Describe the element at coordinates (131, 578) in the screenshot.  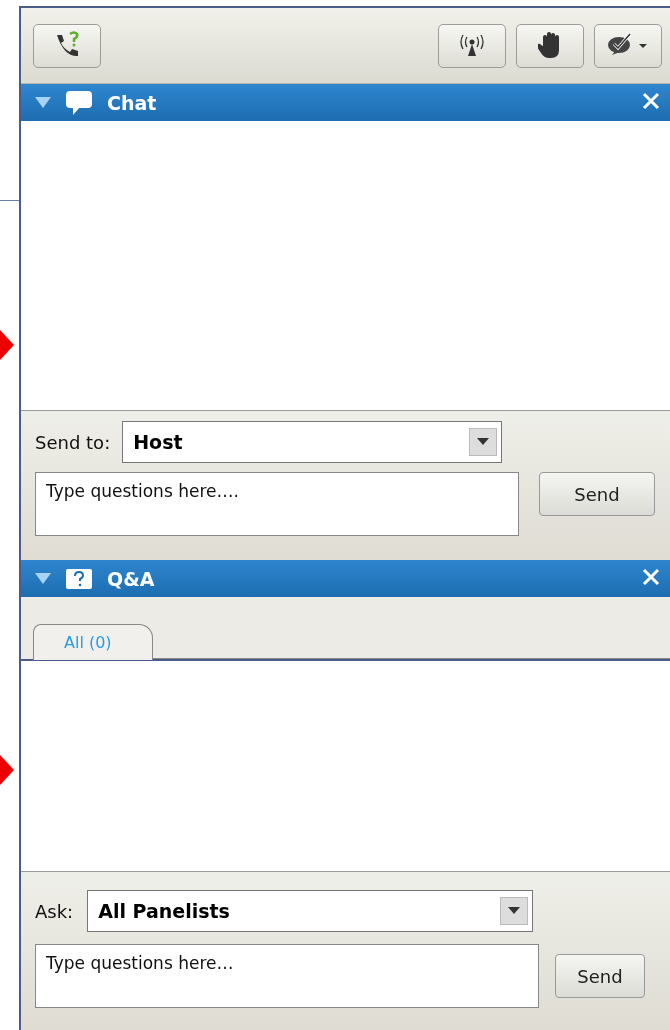
I see `panel-title: Q&A` at that location.